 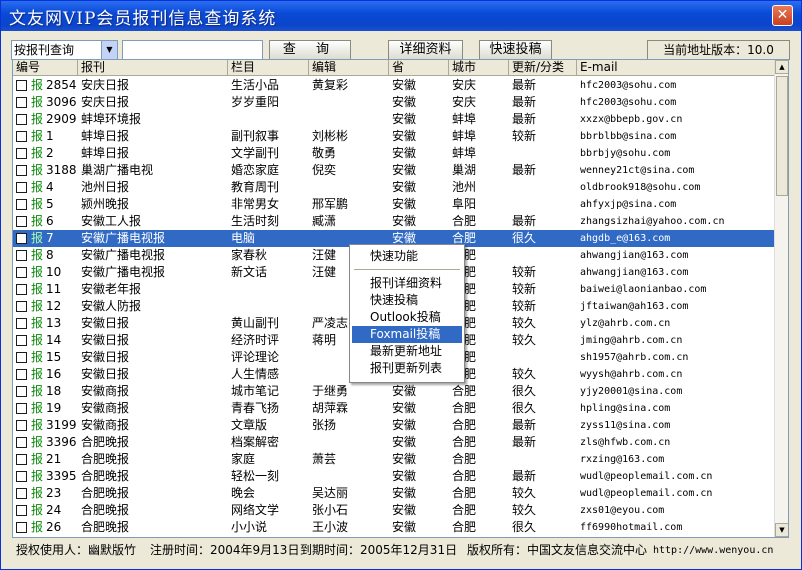 I want to click on scroll-down-icon: ▼, so click(x=781, y=530).